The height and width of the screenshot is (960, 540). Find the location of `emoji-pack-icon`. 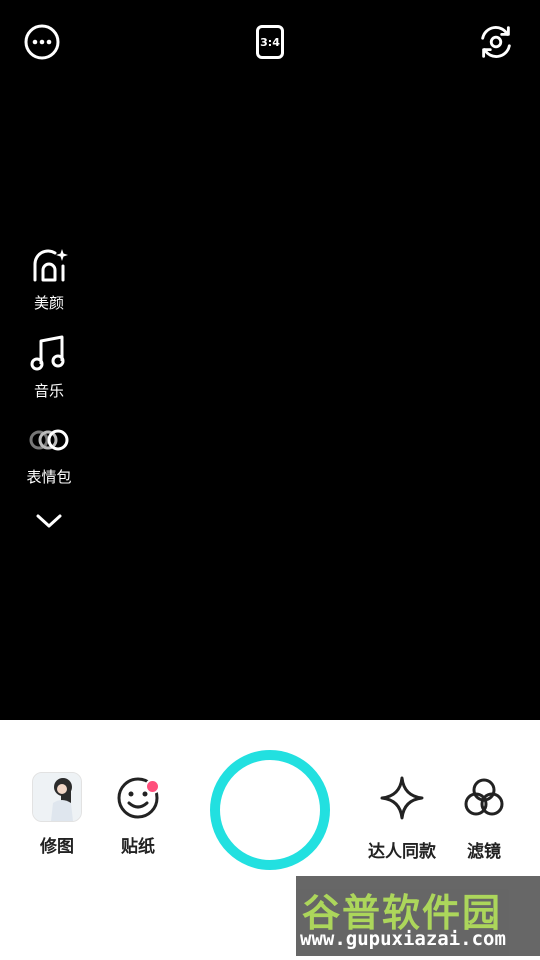

emoji-pack-icon is located at coordinates (49, 440).